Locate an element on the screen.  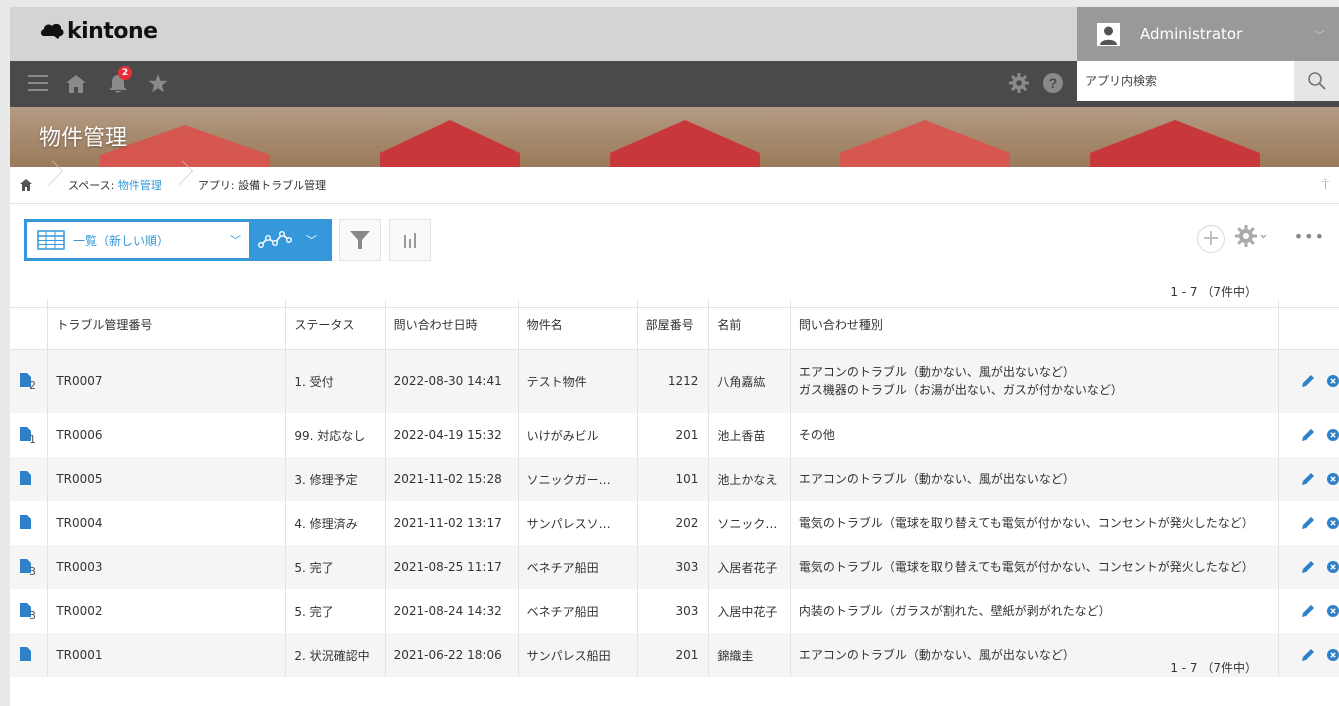
global-nav: 2 ? is located at coordinates (674, 84).